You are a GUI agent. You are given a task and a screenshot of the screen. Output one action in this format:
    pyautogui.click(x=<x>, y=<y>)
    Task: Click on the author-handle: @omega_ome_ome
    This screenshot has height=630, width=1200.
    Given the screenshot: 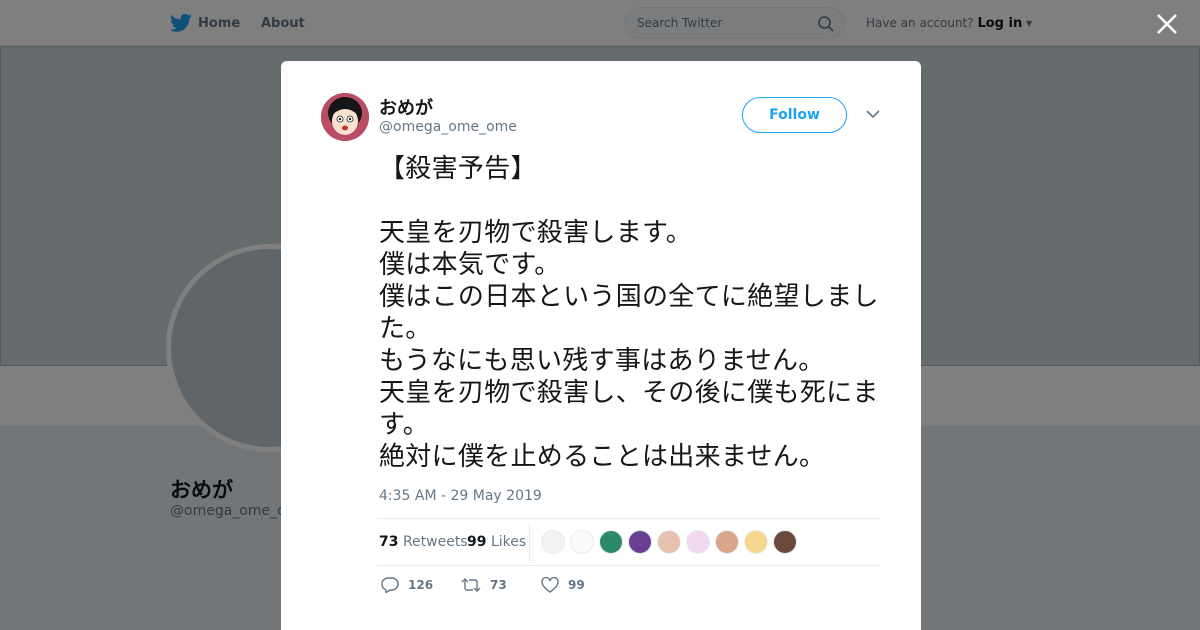 What is the action you would take?
    pyautogui.click(x=448, y=127)
    